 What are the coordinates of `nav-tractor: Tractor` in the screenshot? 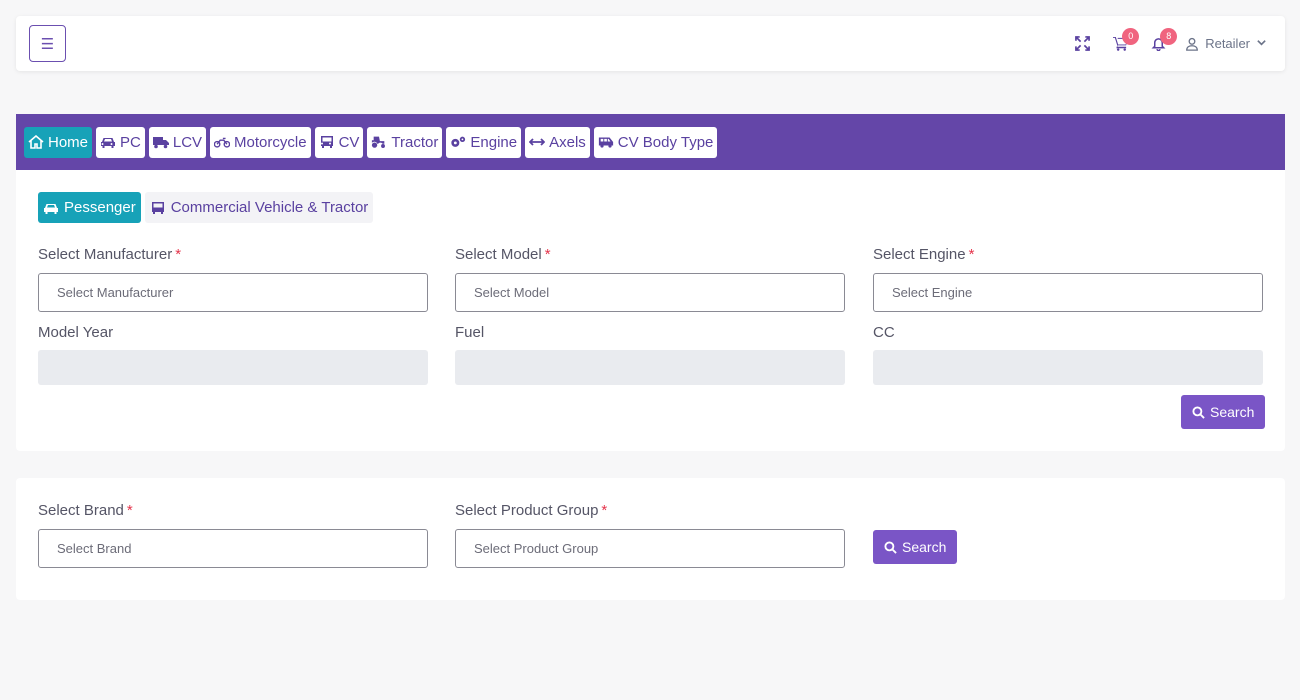 It's located at (405, 142).